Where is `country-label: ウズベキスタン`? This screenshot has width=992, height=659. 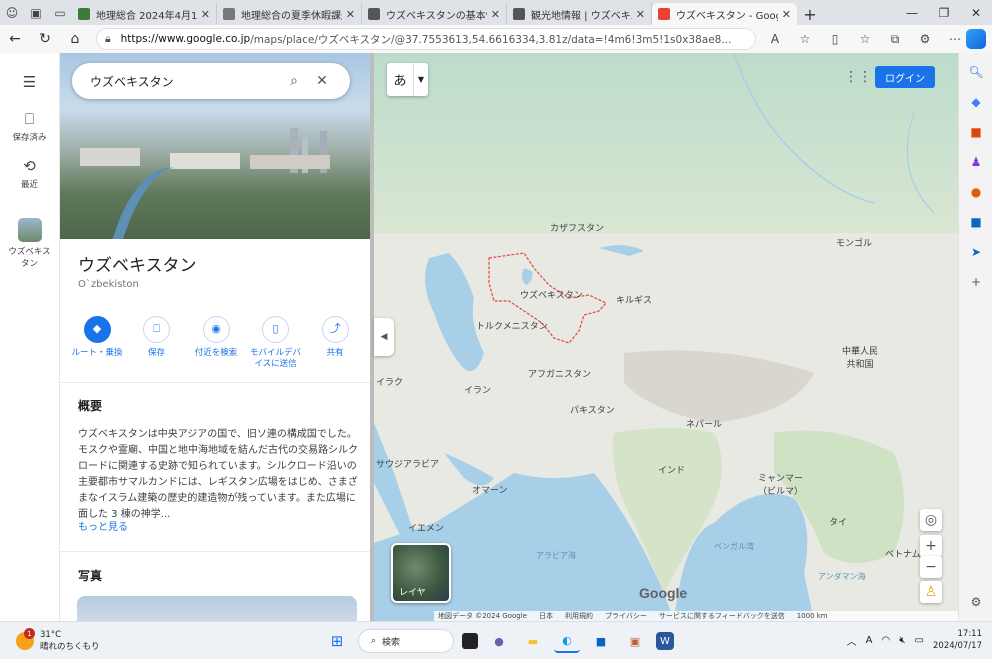
country-label: ウズベキスタン is located at coordinates (551, 294).